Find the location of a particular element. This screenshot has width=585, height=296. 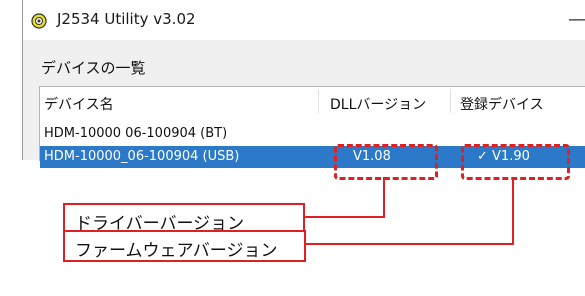

column-header-dll-version: DLLバージョン is located at coordinates (378, 104).